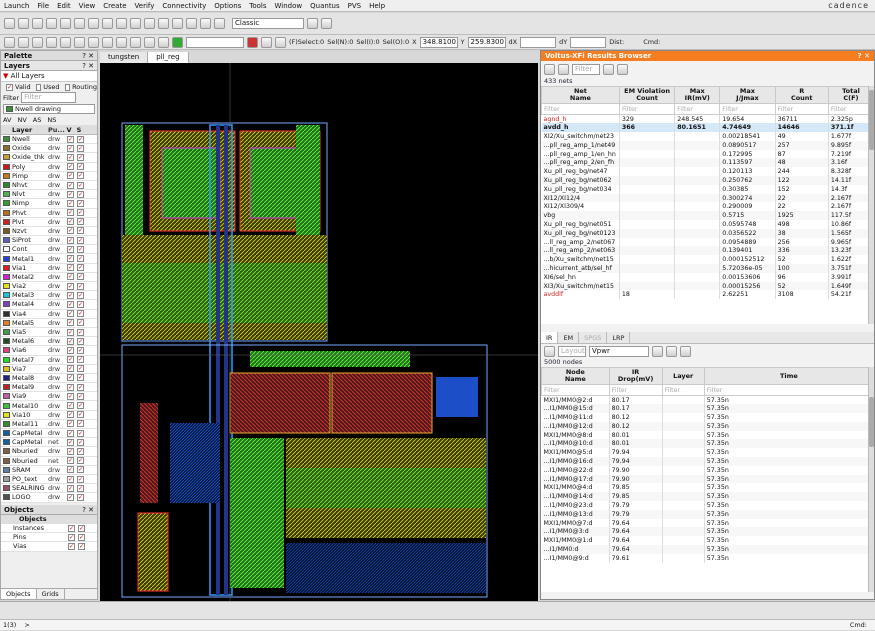 The width and height of the screenshot is (875, 631). What do you see at coordinates (93, 42) in the screenshot?
I see `path-icon` at bounding box center [93, 42].